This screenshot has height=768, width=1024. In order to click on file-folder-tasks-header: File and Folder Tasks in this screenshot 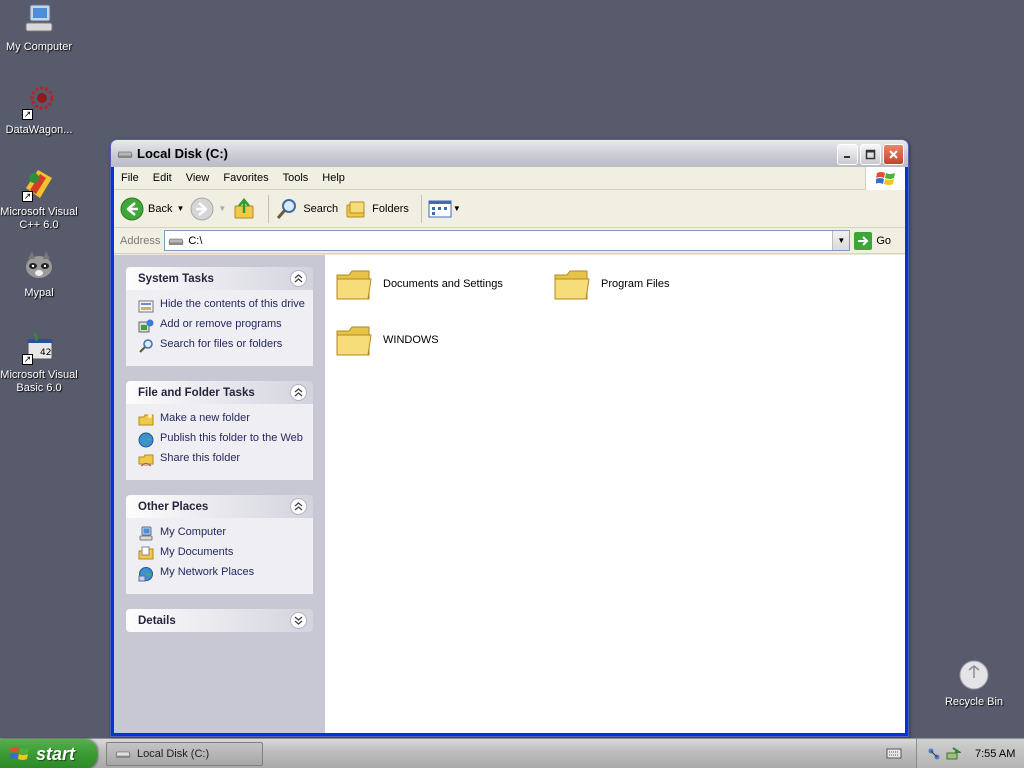, I will do `click(219, 392)`.